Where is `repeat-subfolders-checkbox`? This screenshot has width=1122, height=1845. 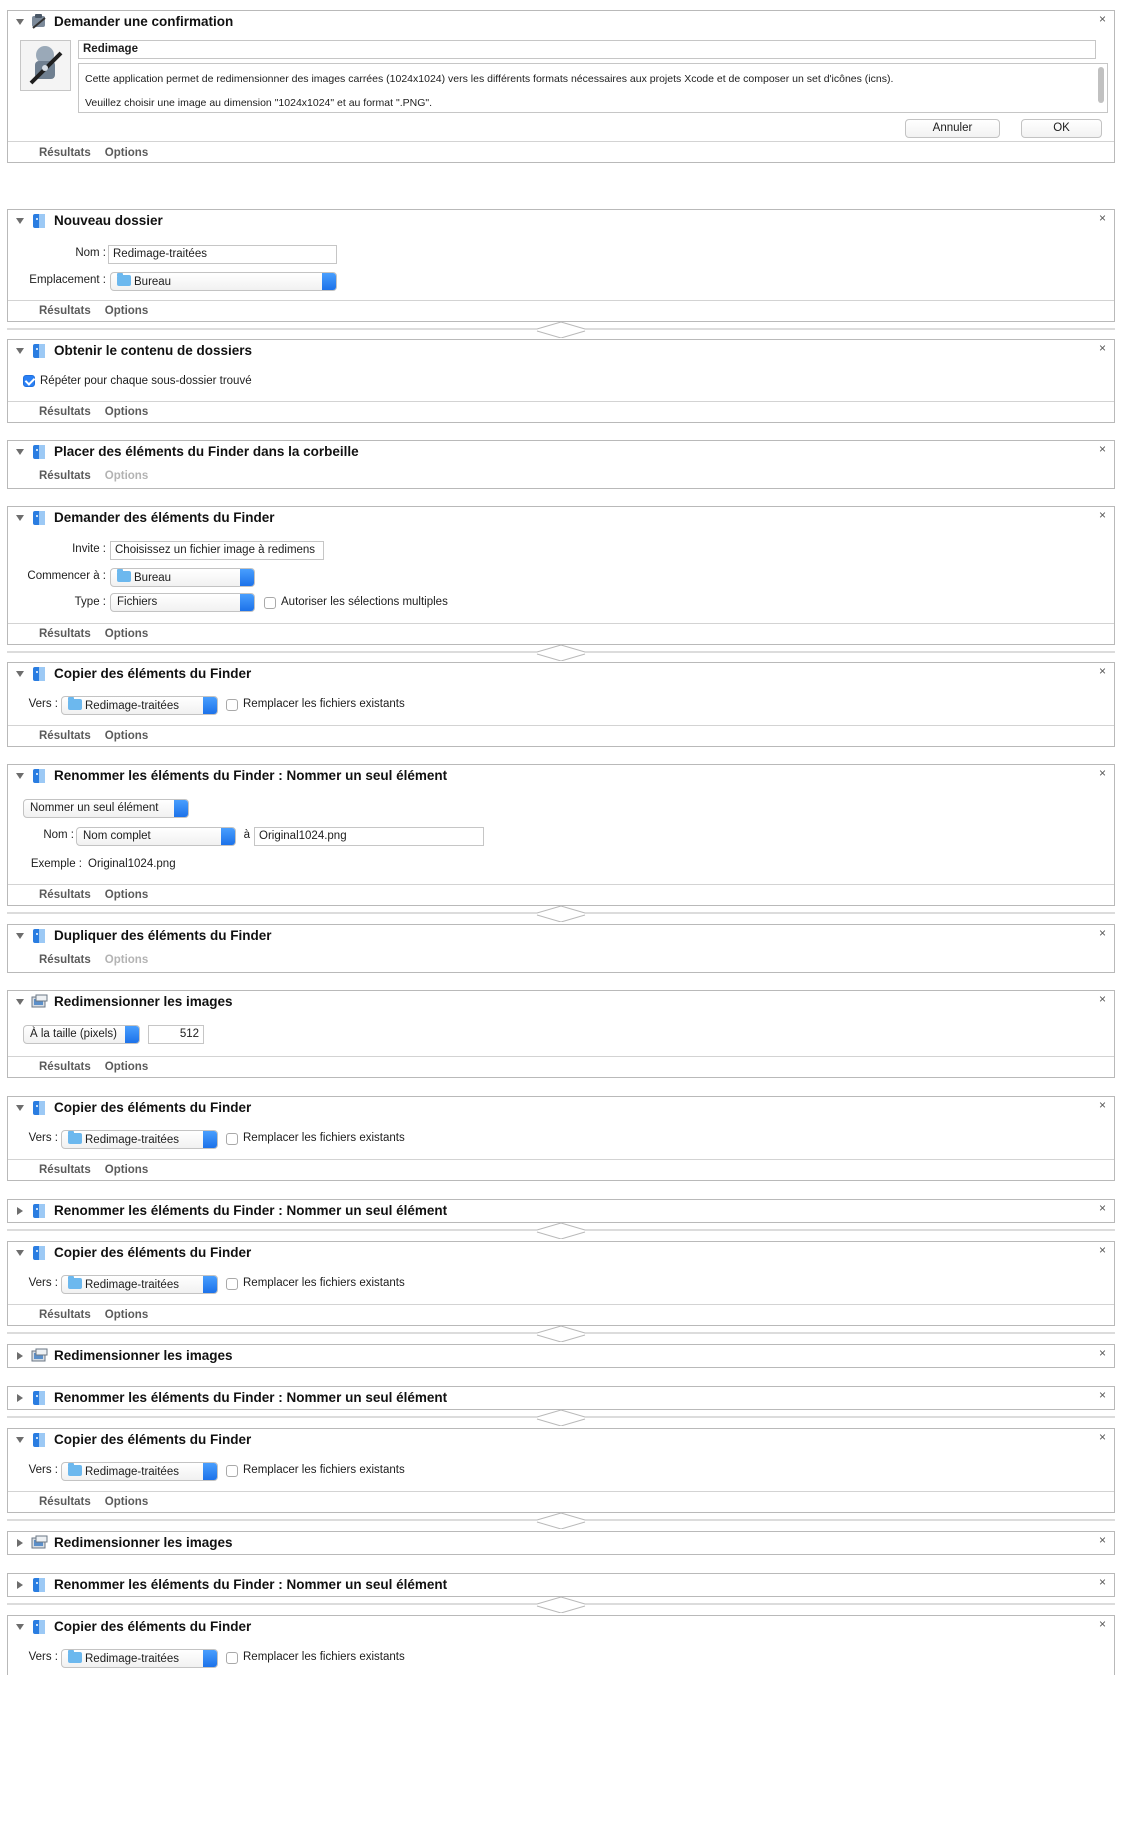 repeat-subfolders-checkbox is located at coordinates (29, 381).